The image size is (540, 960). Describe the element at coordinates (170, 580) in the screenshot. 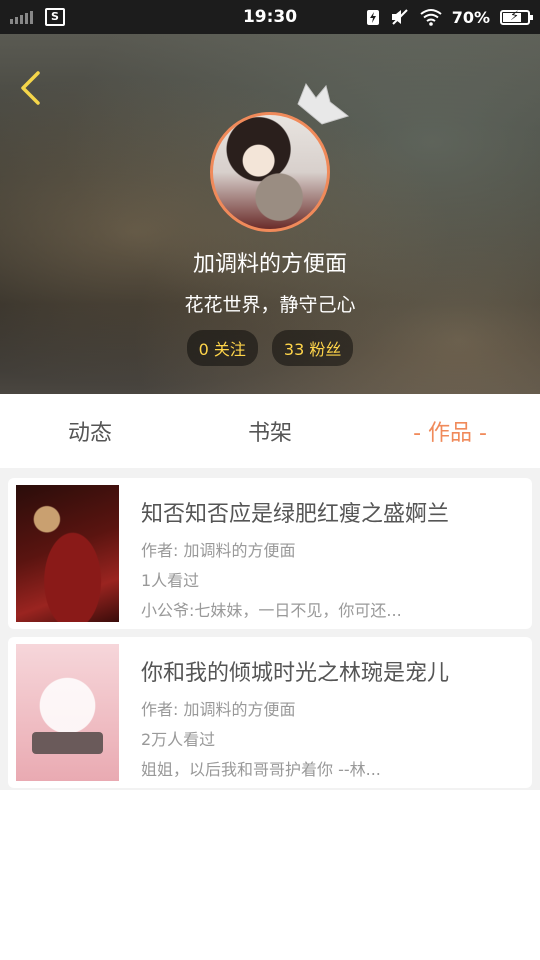

I see `work-views: 1人看过` at that location.